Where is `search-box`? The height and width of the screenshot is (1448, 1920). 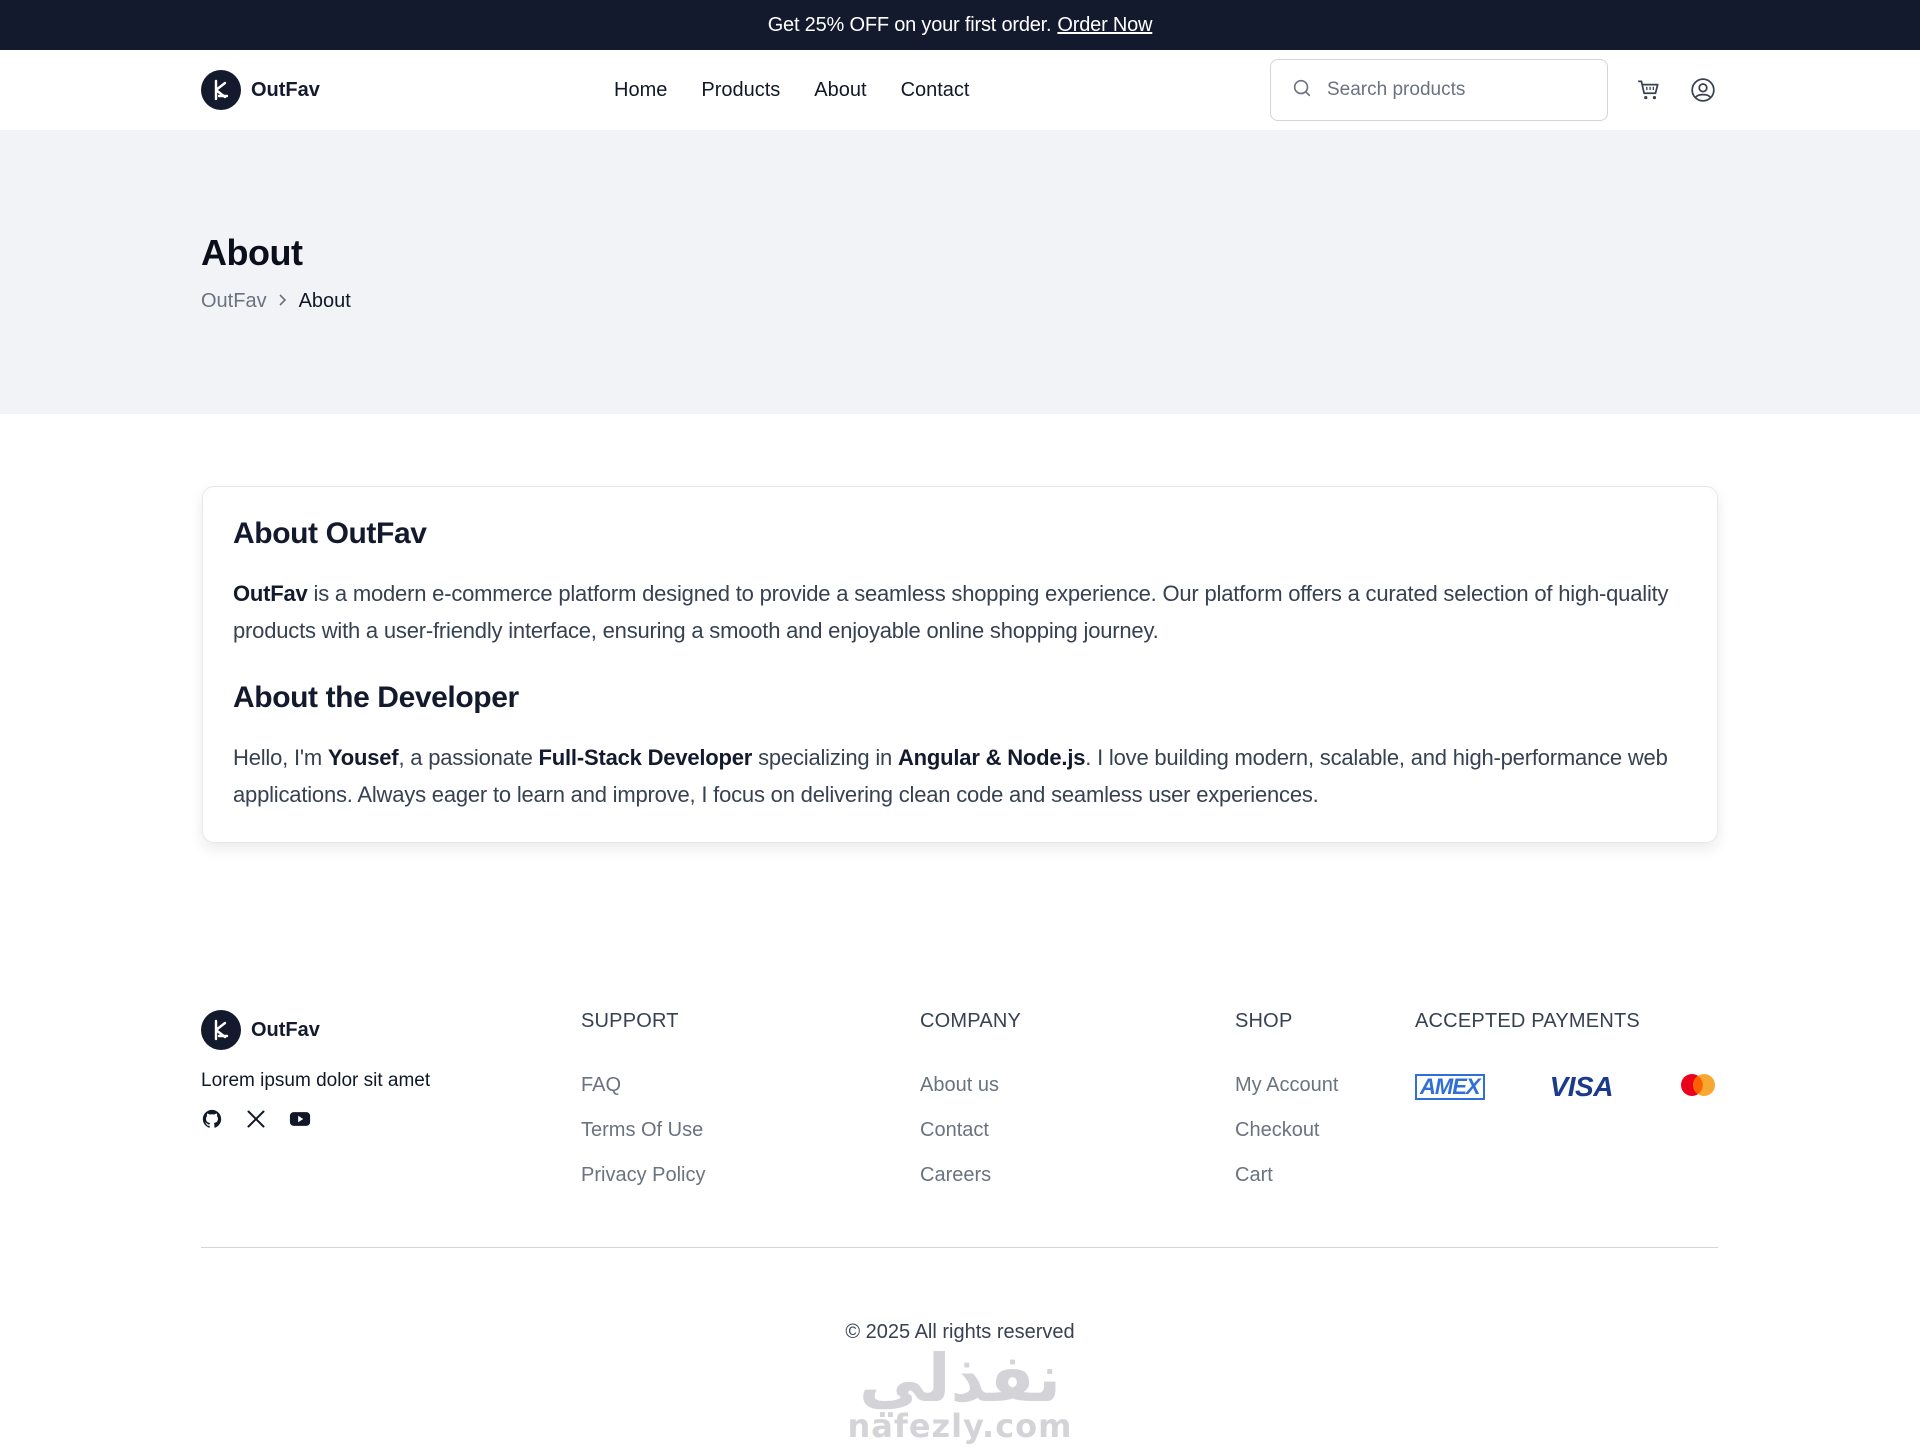 search-box is located at coordinates (1439, 90).